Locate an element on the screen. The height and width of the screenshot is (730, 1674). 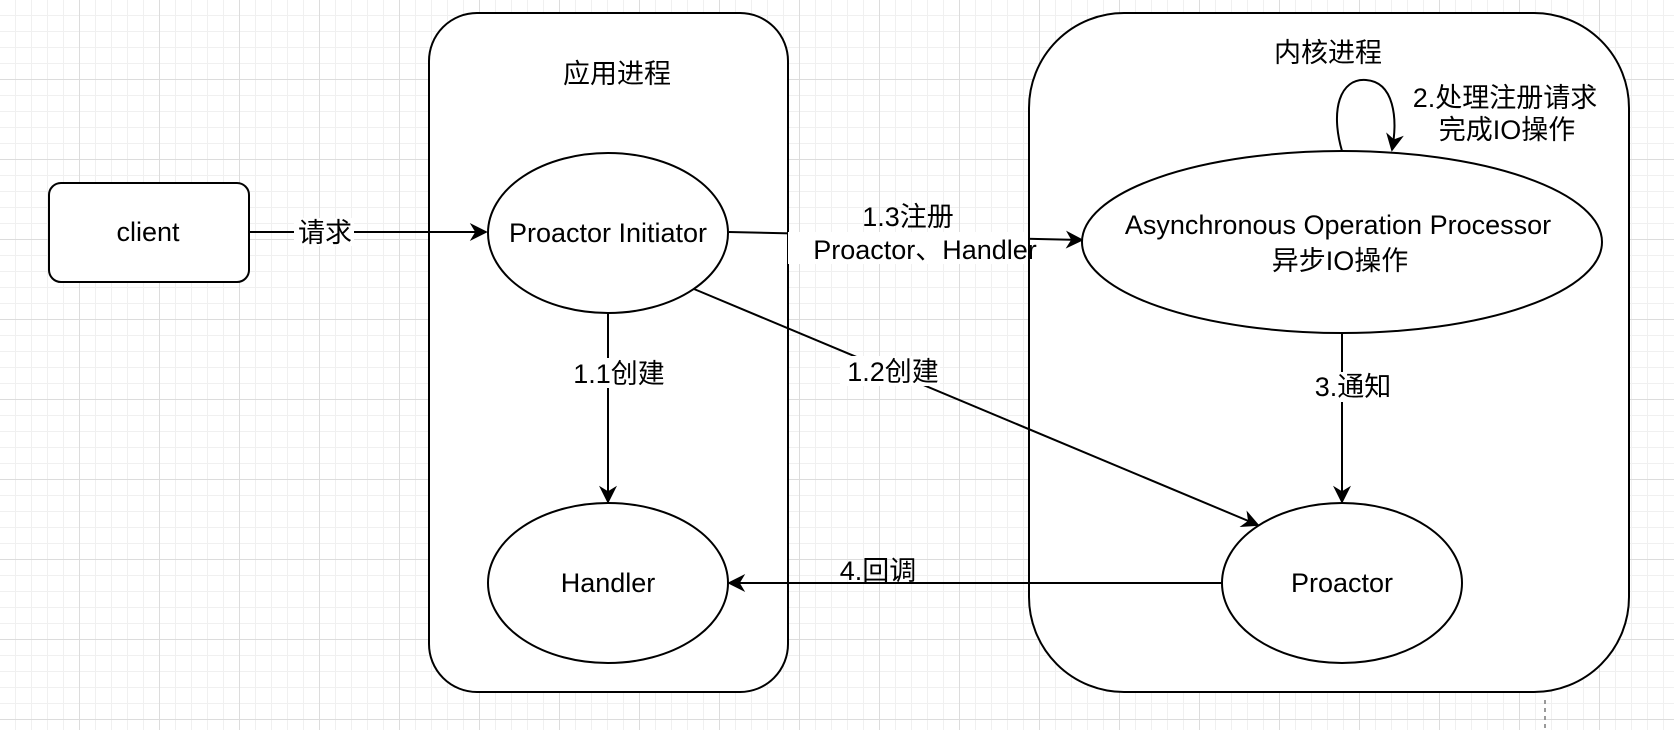
edge-create-proactor-label: 1.2创建 is located at coordinates (893, 372).